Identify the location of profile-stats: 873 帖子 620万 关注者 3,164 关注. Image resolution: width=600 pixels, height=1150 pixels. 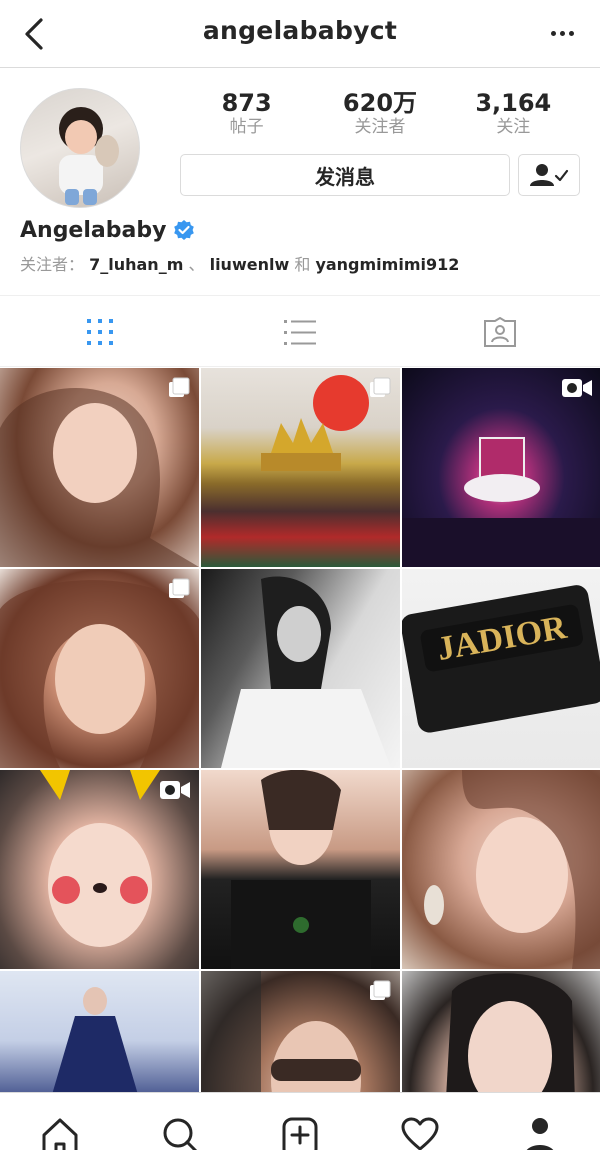
(380, 115).